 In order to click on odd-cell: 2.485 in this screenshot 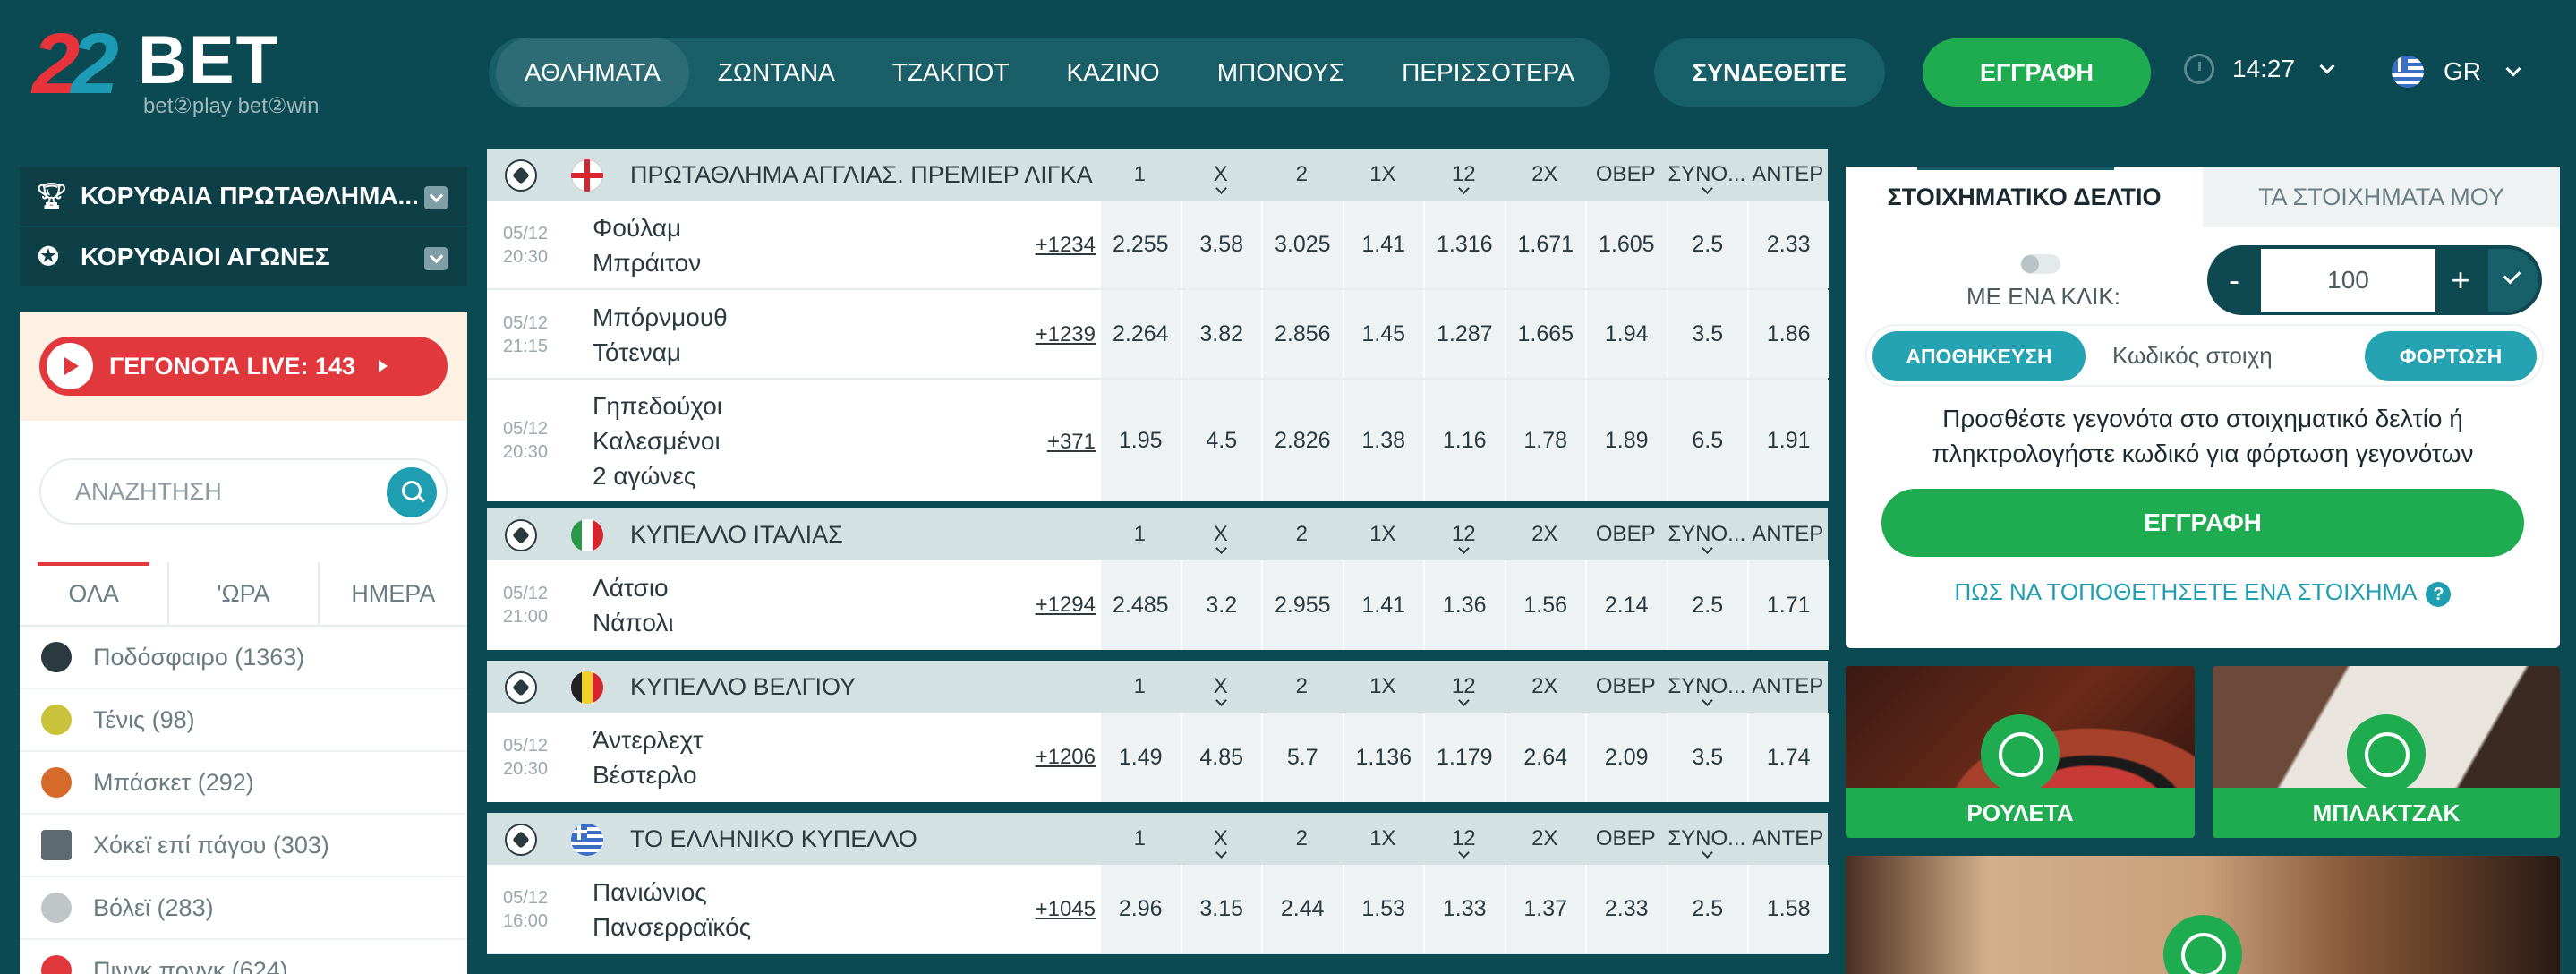, I will do `click(1140, 605)`.